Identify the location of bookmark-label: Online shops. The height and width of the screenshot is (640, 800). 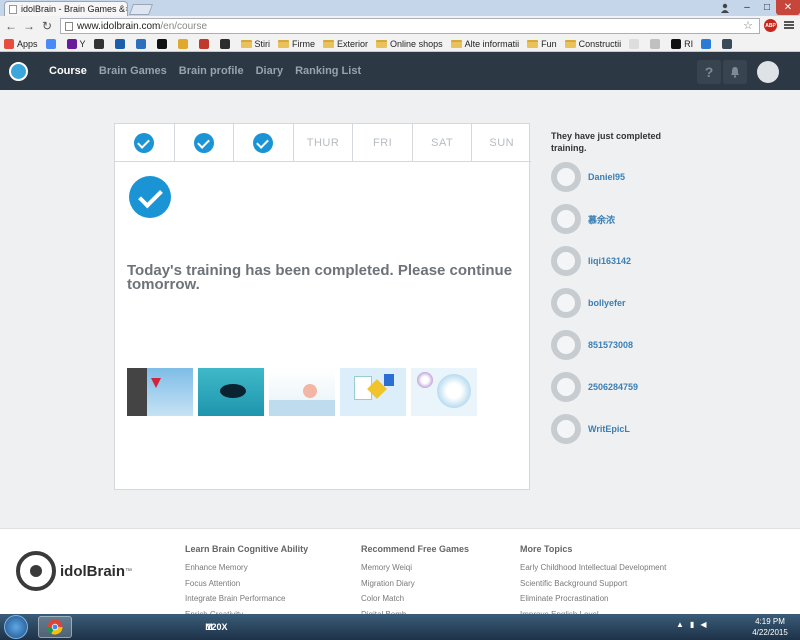
(416, 43).